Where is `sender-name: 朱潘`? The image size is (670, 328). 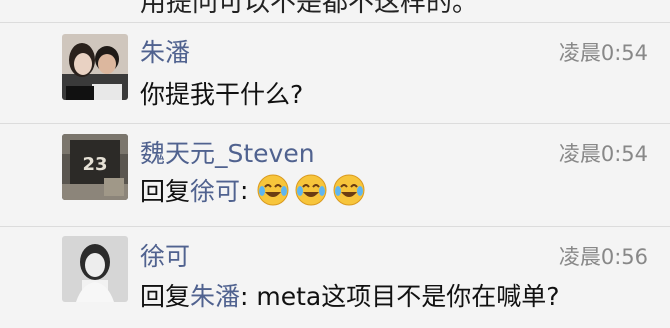 sender-name: 朱潘 is located at coordinates (165, 51).